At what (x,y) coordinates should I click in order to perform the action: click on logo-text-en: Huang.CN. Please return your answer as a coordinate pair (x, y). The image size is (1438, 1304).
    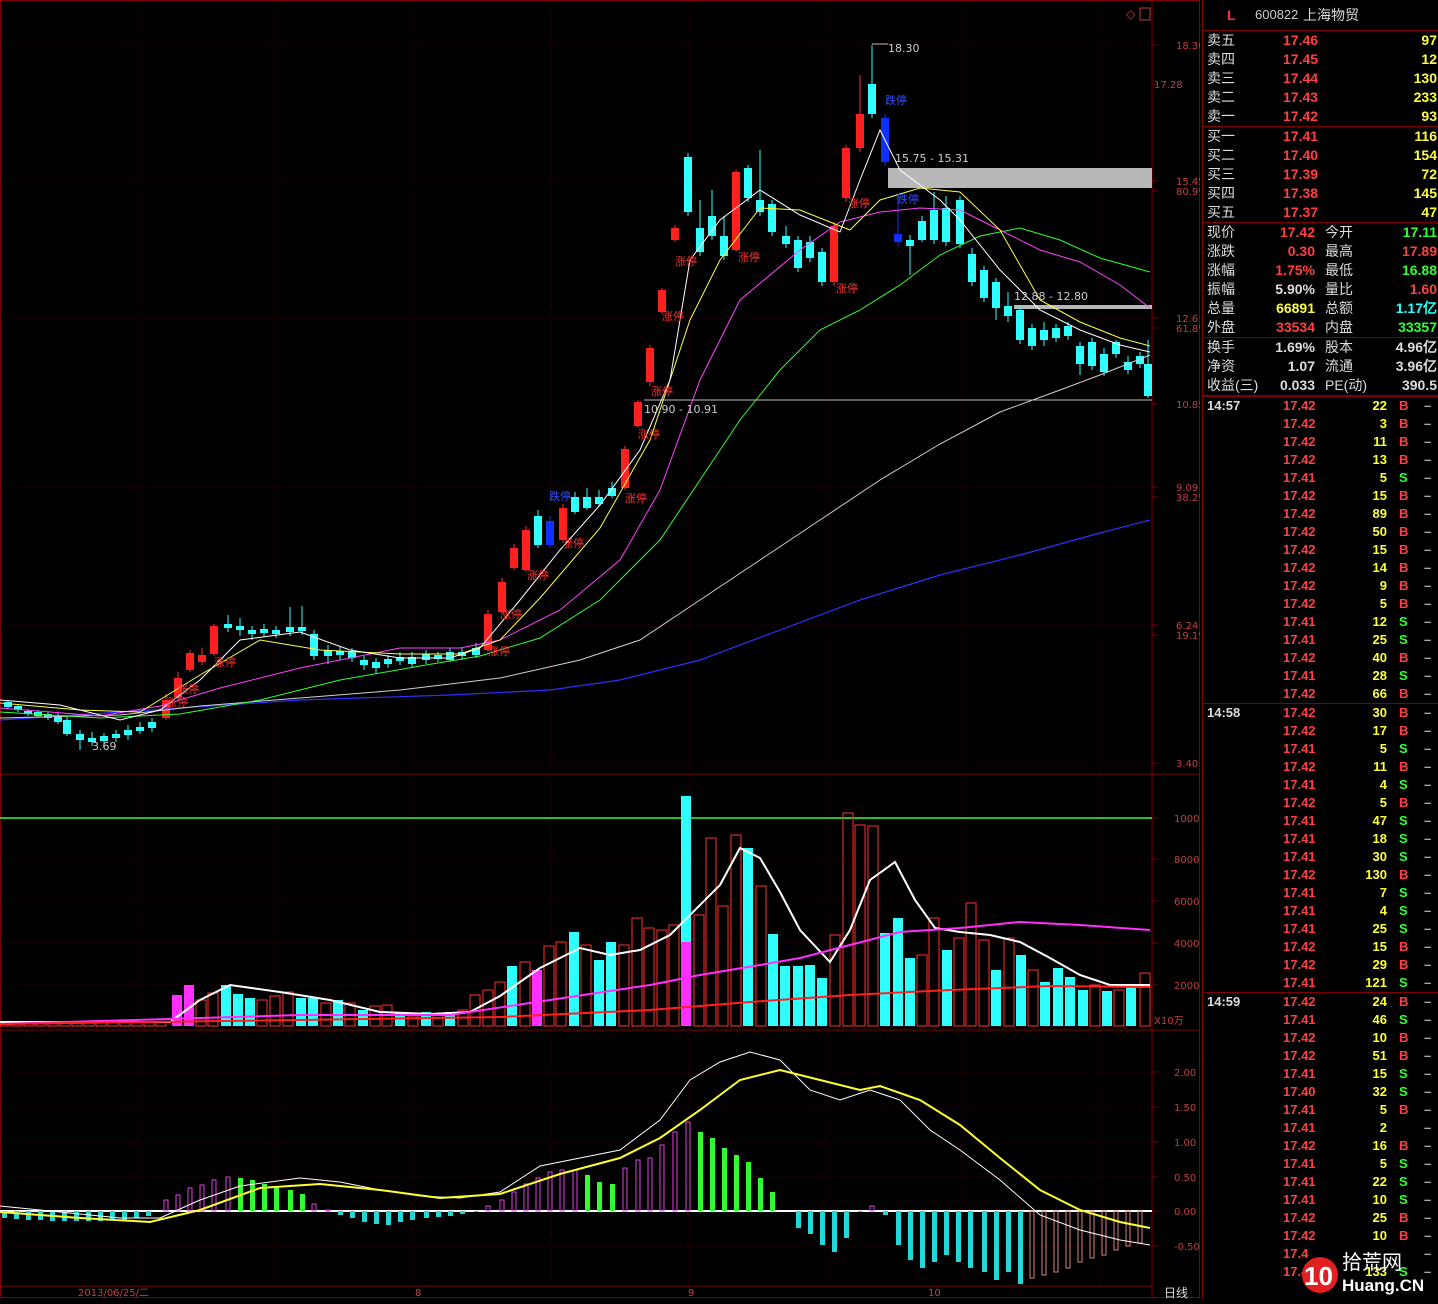
    Looking at the image, I should click on (1383, 1285).